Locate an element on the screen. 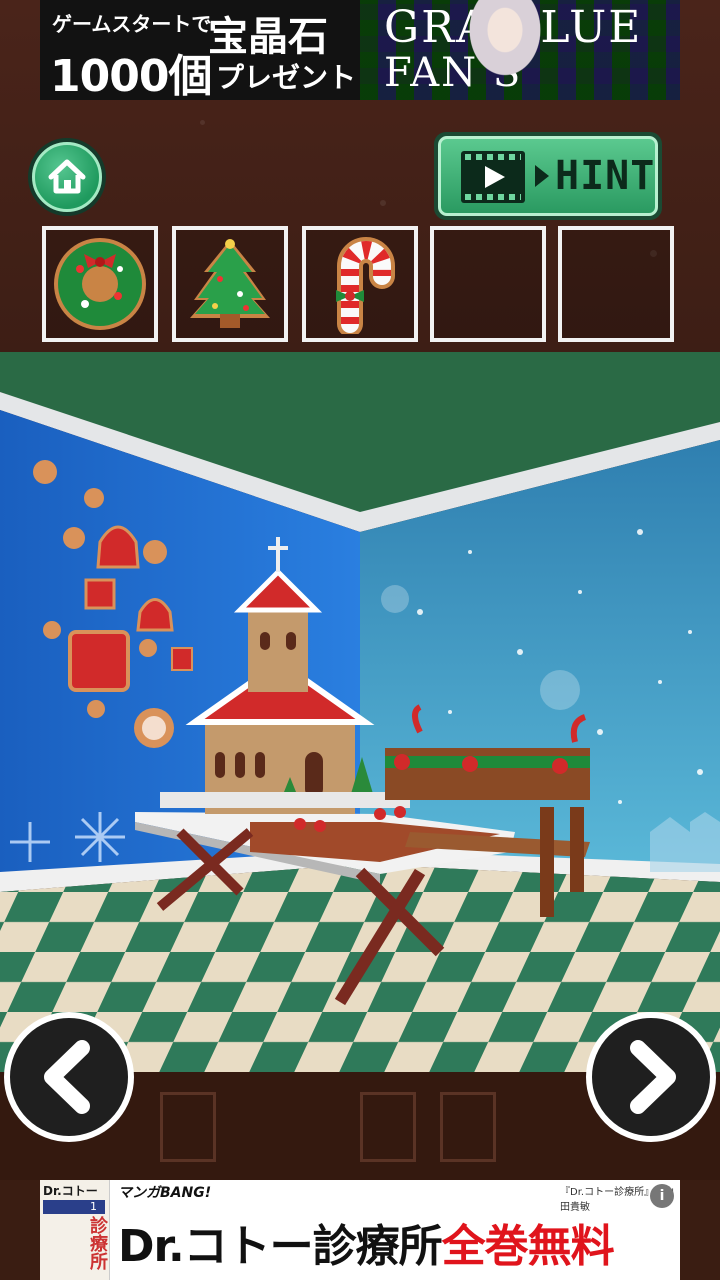  cover-volume: 1 is located at coordinates (93, 1206).